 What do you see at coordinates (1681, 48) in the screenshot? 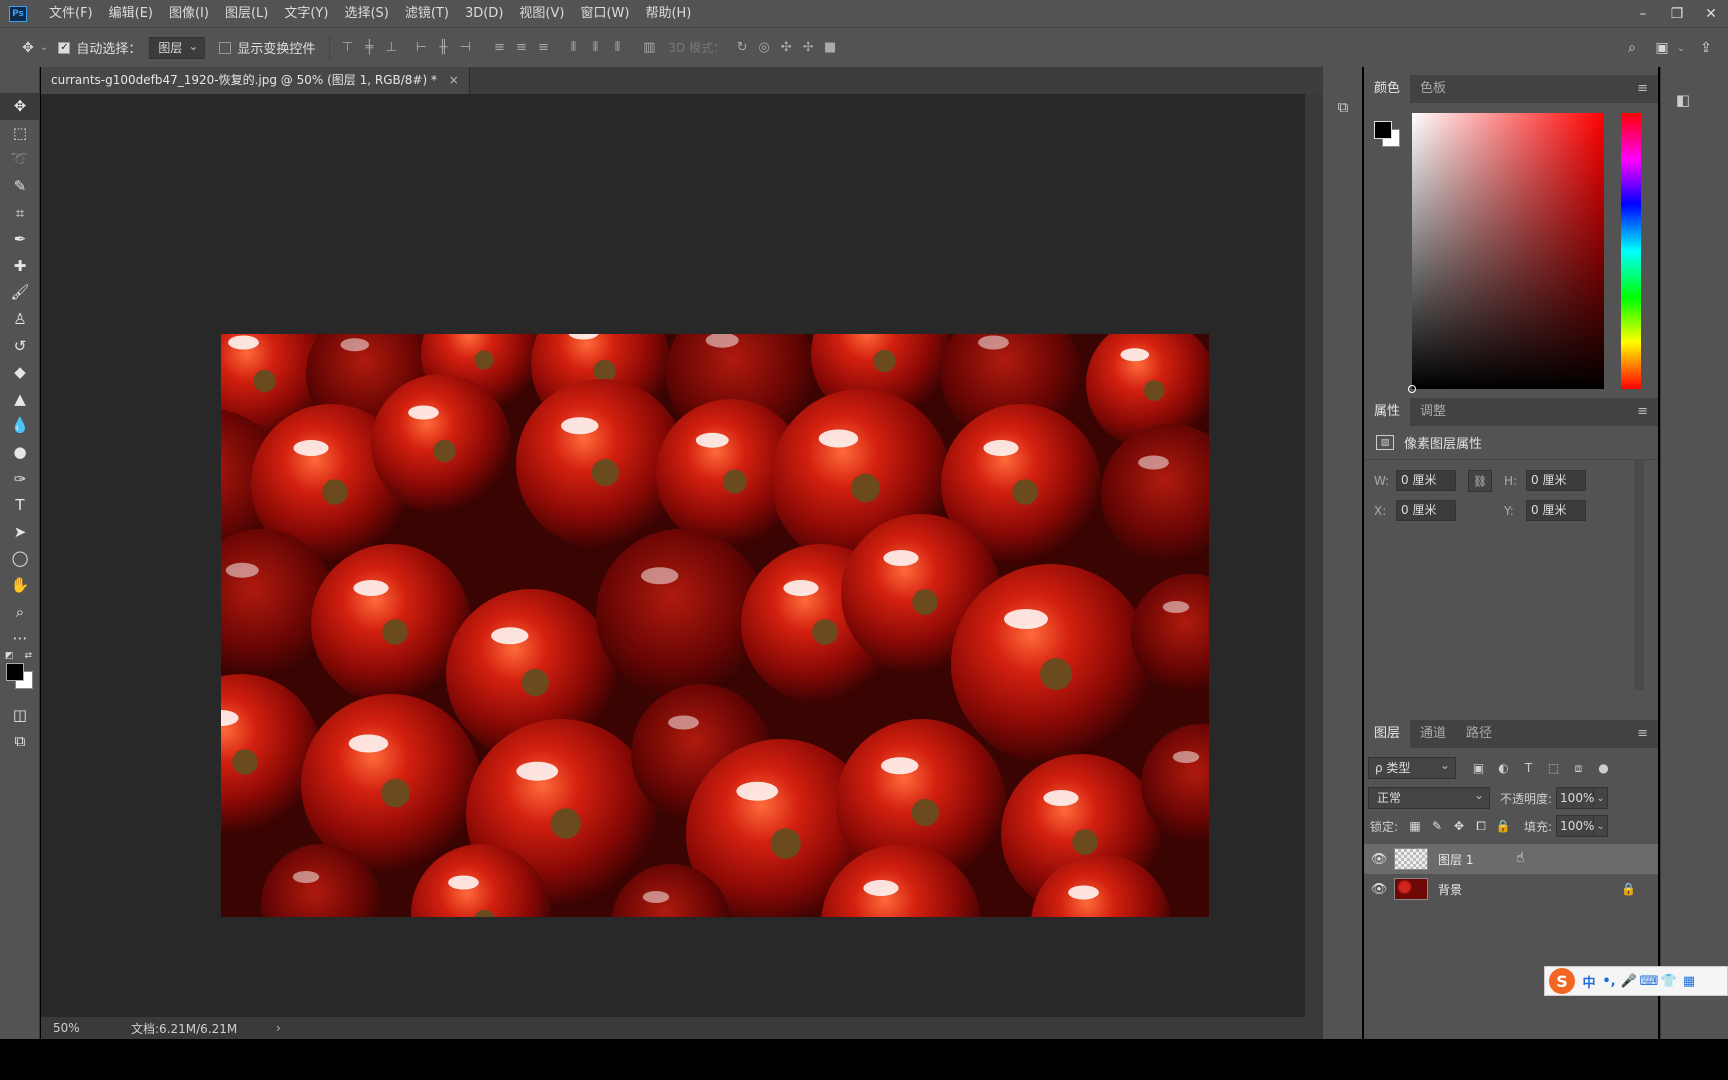
I see `workspace-chevron-icon: ⌄` at bounding box center [1681, 48].